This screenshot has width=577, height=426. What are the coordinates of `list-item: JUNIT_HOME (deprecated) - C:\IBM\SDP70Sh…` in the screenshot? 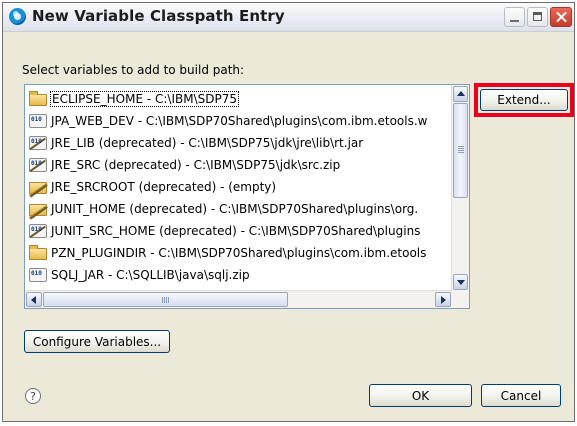 It's located at (239, 209).